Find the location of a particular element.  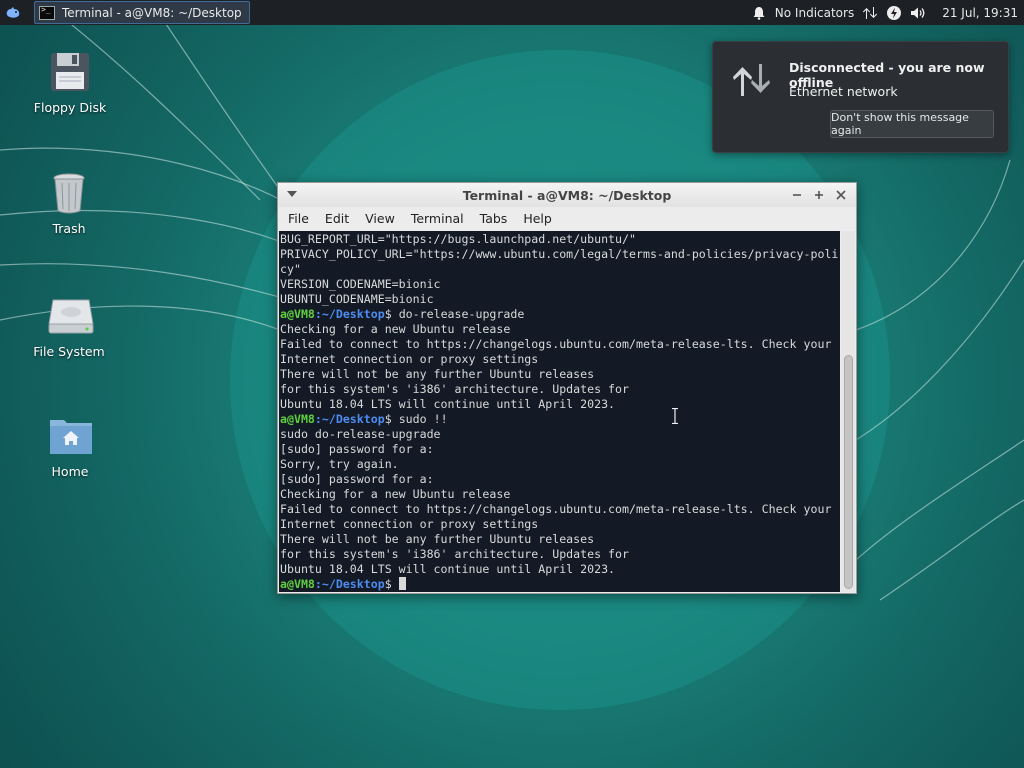

terminal-menubar: File Edit View Terminal Tabs Help is located at coordinates (567, 218).